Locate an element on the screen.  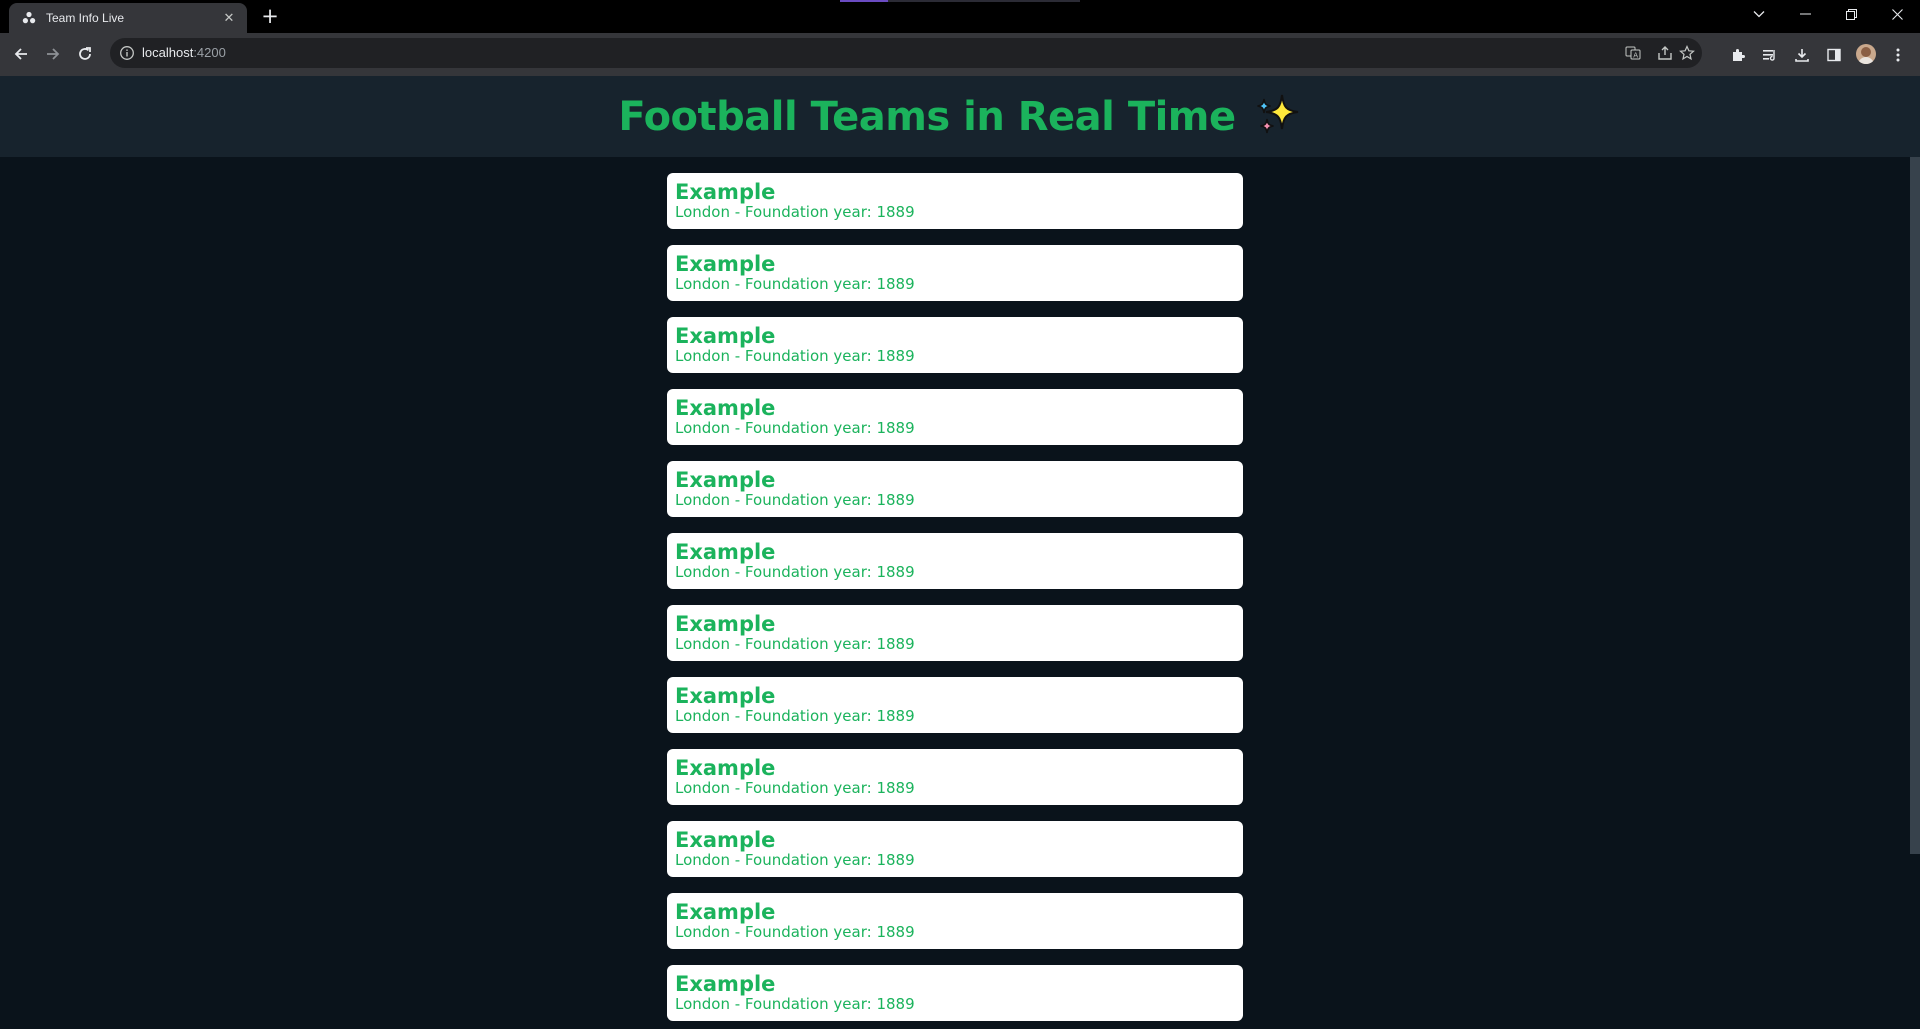
site-info-icon is located at coordinates (127, 53).